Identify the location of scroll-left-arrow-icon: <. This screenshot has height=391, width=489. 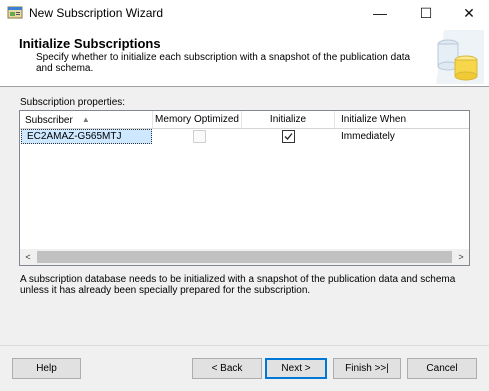
(28, 257).